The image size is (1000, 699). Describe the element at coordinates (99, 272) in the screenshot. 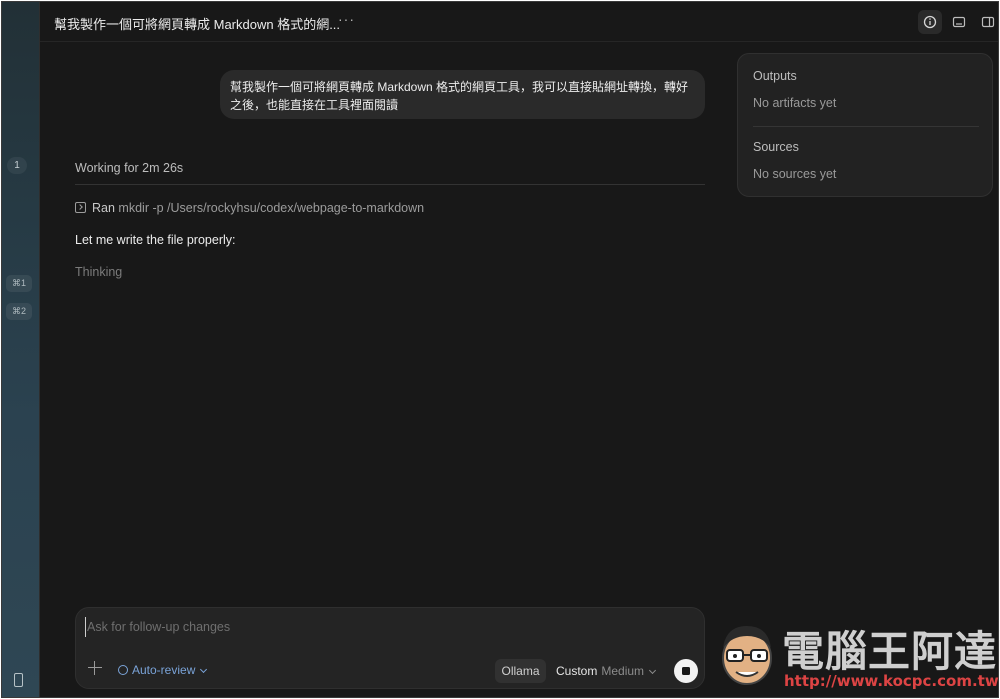

I see `thinking-indicator: Thinking` at that location.